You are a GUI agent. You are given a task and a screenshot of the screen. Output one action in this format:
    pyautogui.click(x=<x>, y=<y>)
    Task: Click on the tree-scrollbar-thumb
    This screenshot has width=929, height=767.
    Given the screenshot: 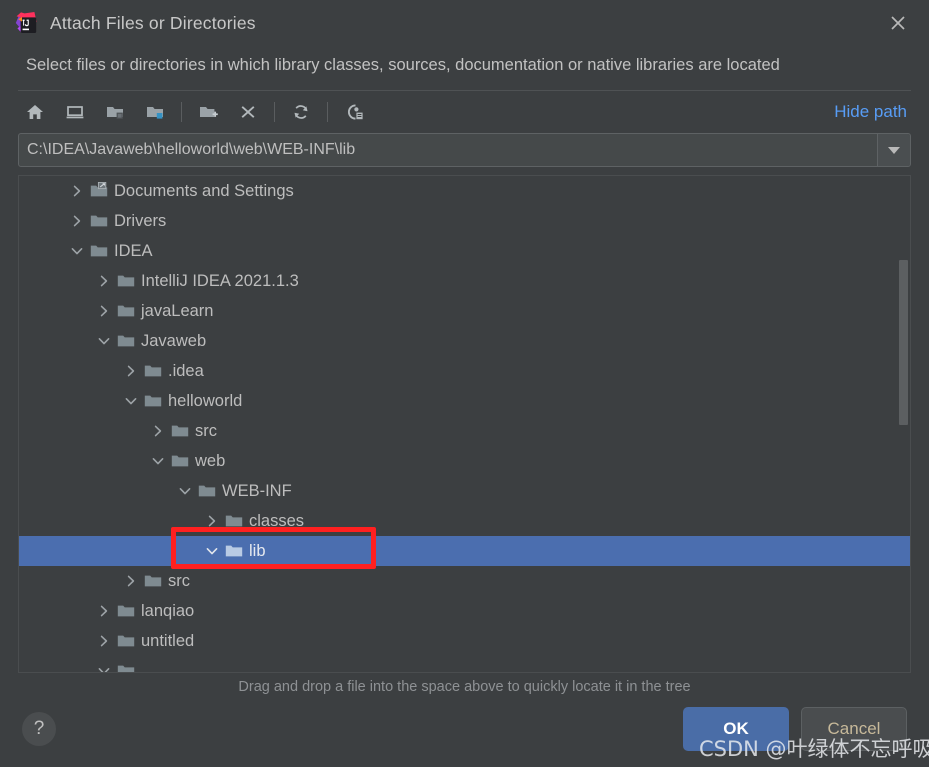 What is the action you would take?
    pyautogui.click(x=903, y=342)
    